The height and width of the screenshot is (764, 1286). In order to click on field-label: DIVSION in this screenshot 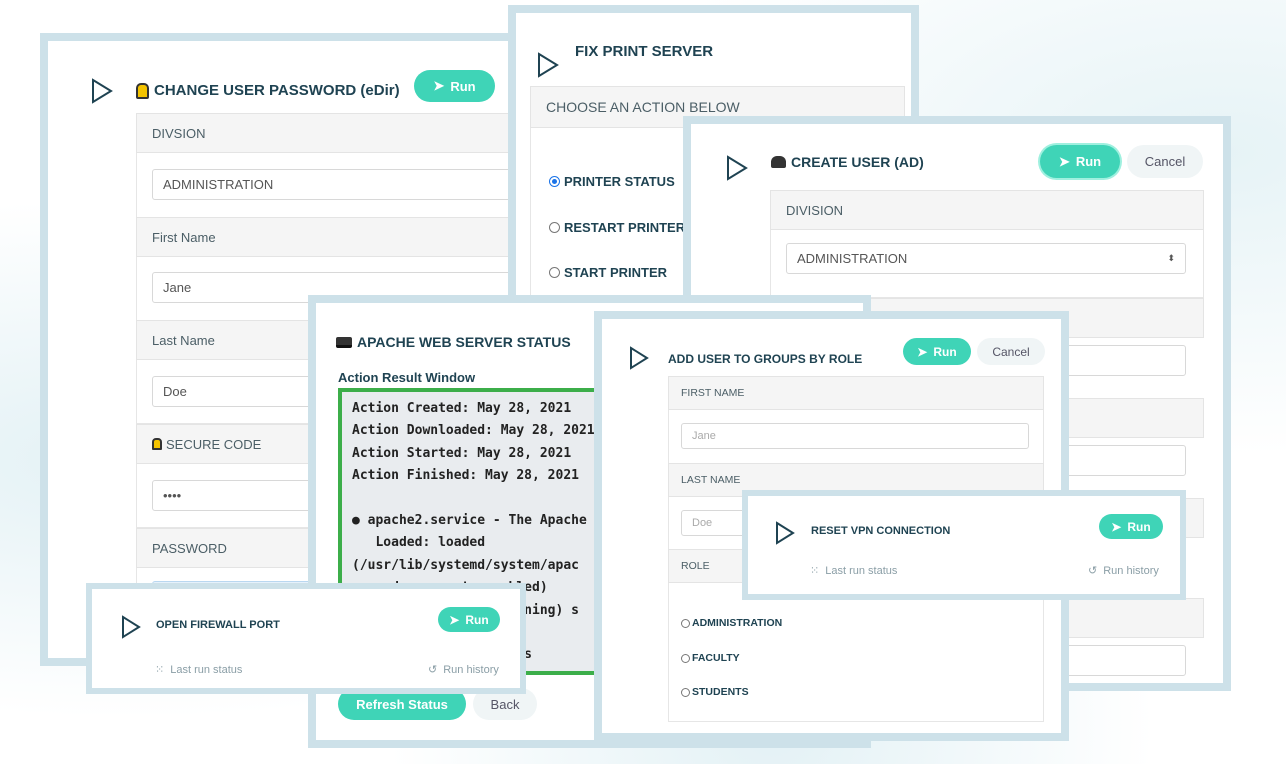, I will do `click(329, 133)`.